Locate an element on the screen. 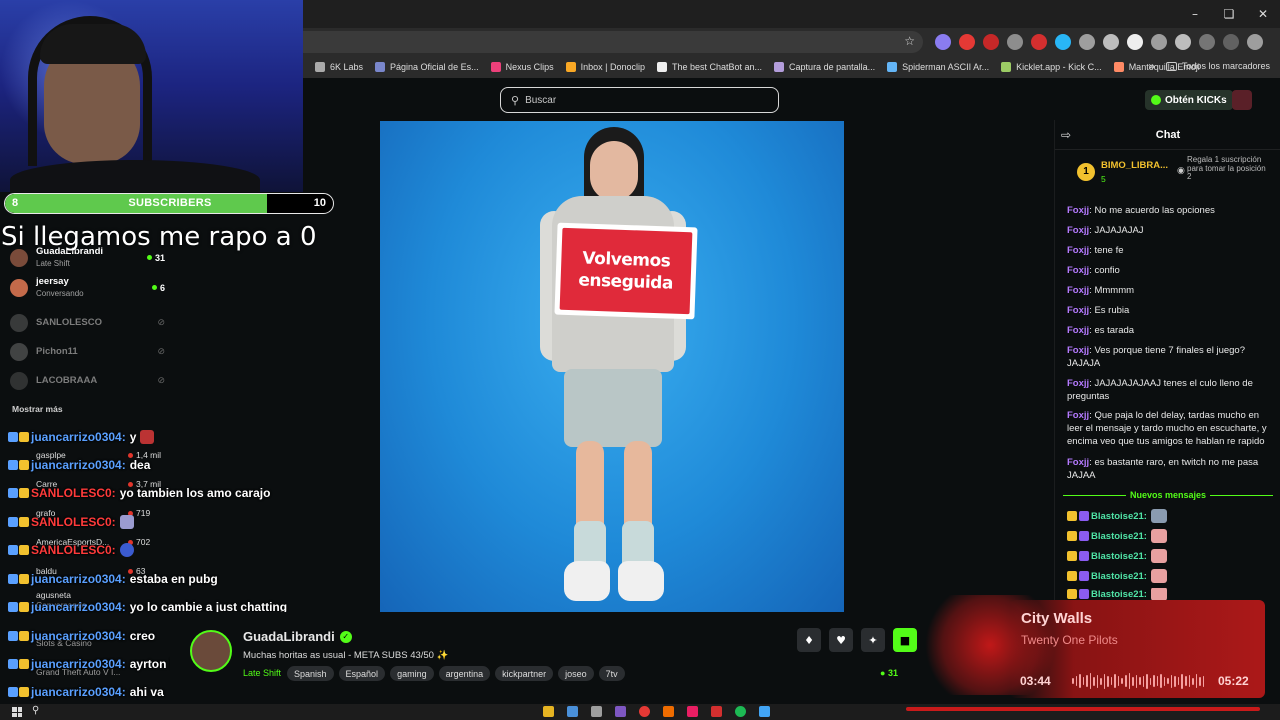 The width and height of the screenshot is (1280, 720). overlay-chat-line: juancarrizo0304: dea is located at coordinates (79, 465).